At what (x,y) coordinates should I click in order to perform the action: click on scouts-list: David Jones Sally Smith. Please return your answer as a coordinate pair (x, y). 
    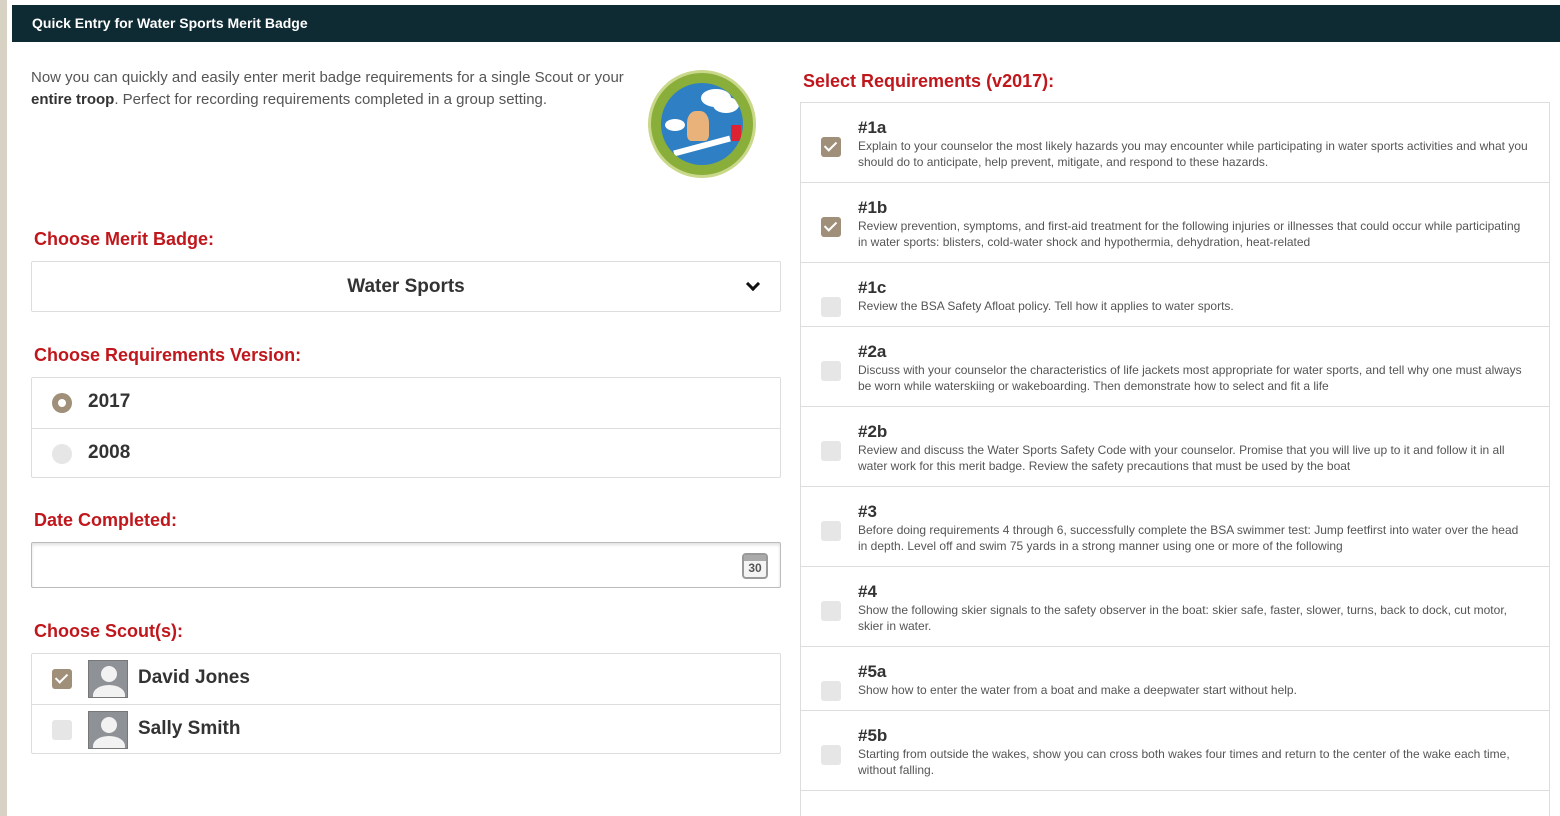
    Looking at the image, I should click on (406, 703).